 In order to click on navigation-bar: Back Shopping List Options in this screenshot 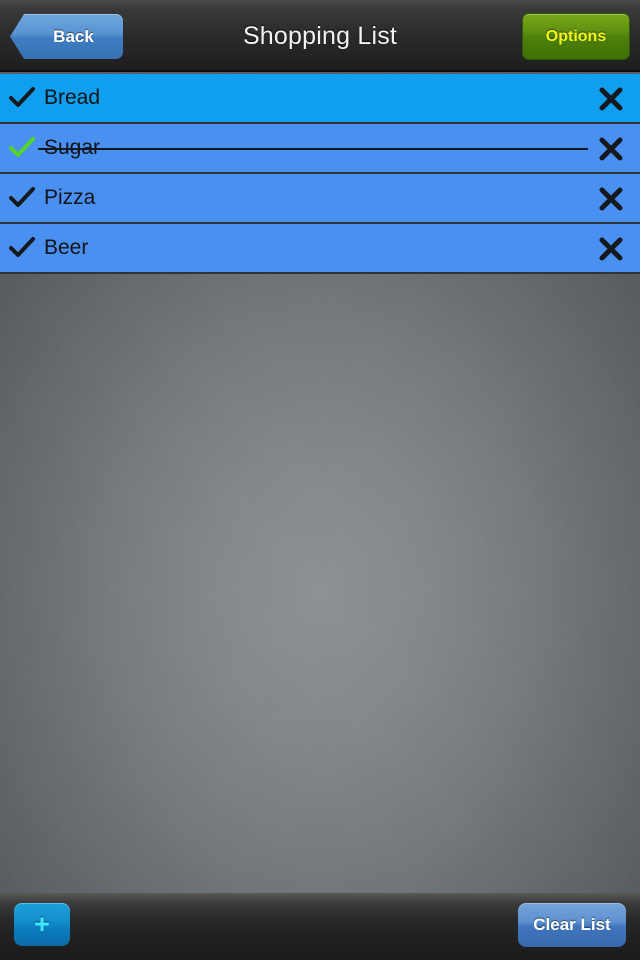, I will do `click(320, 36)`.